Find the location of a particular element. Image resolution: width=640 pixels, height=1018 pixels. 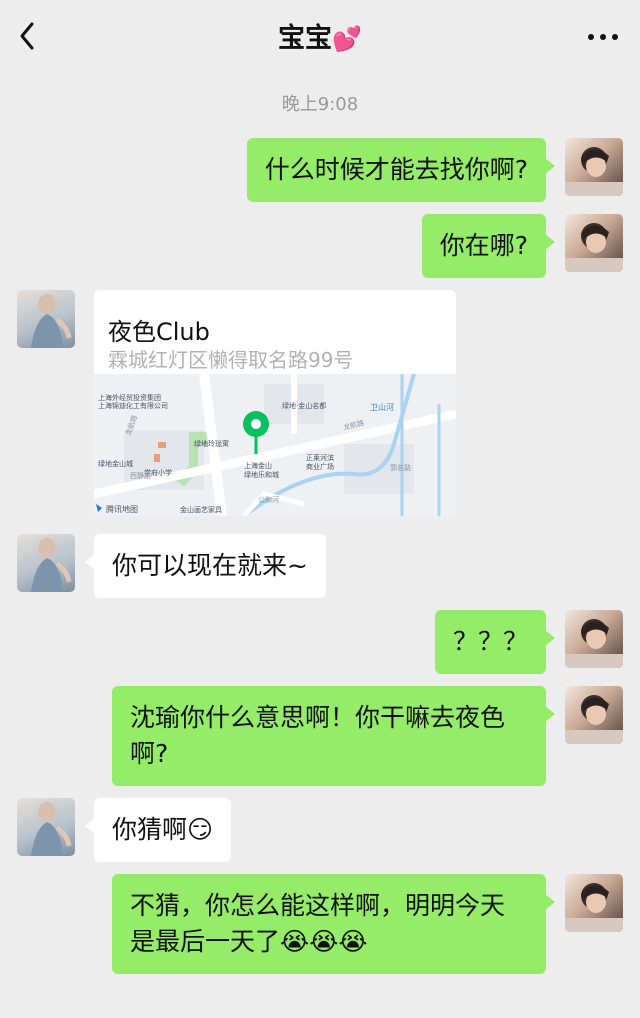

chat-title: 宝宝💕 is located at coordinates (320, 35).